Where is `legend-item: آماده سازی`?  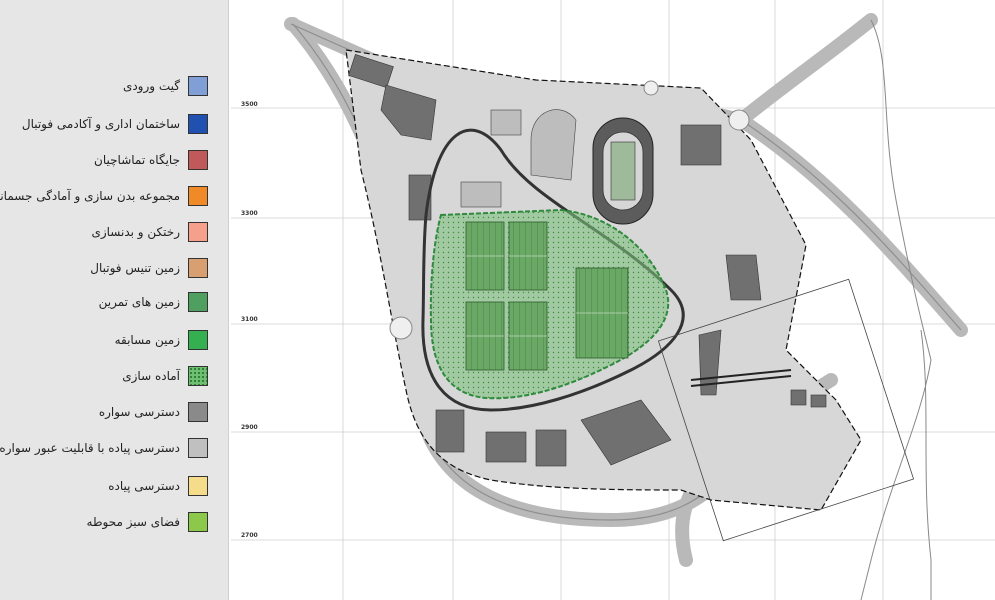
legend-item: آماده سازی is located at coordinates (165, 376).